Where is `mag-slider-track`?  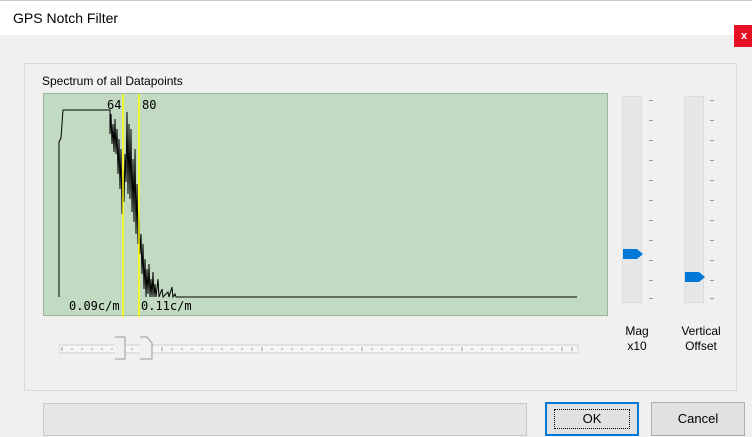 mag-slider-track is located at coordinates (632, 199).